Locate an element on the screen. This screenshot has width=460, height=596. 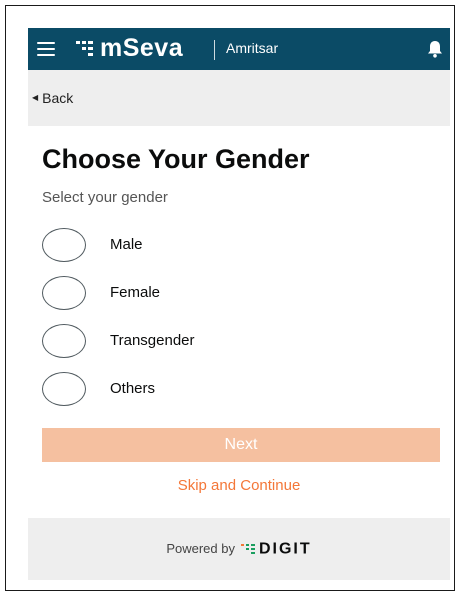
brand-divider is located at coordinates (214, 50).